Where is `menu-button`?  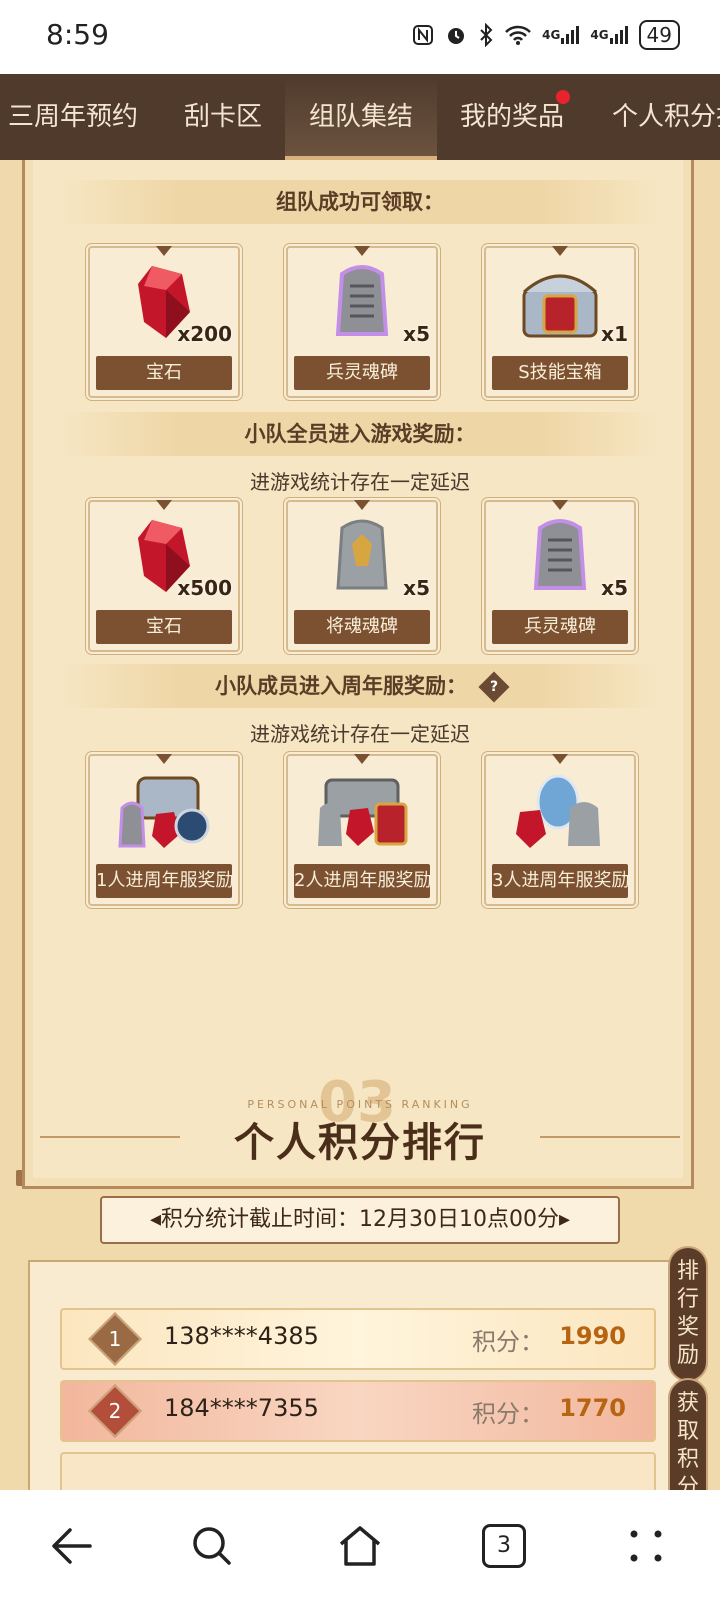 menu-button is located at coordinates (646, 1546).